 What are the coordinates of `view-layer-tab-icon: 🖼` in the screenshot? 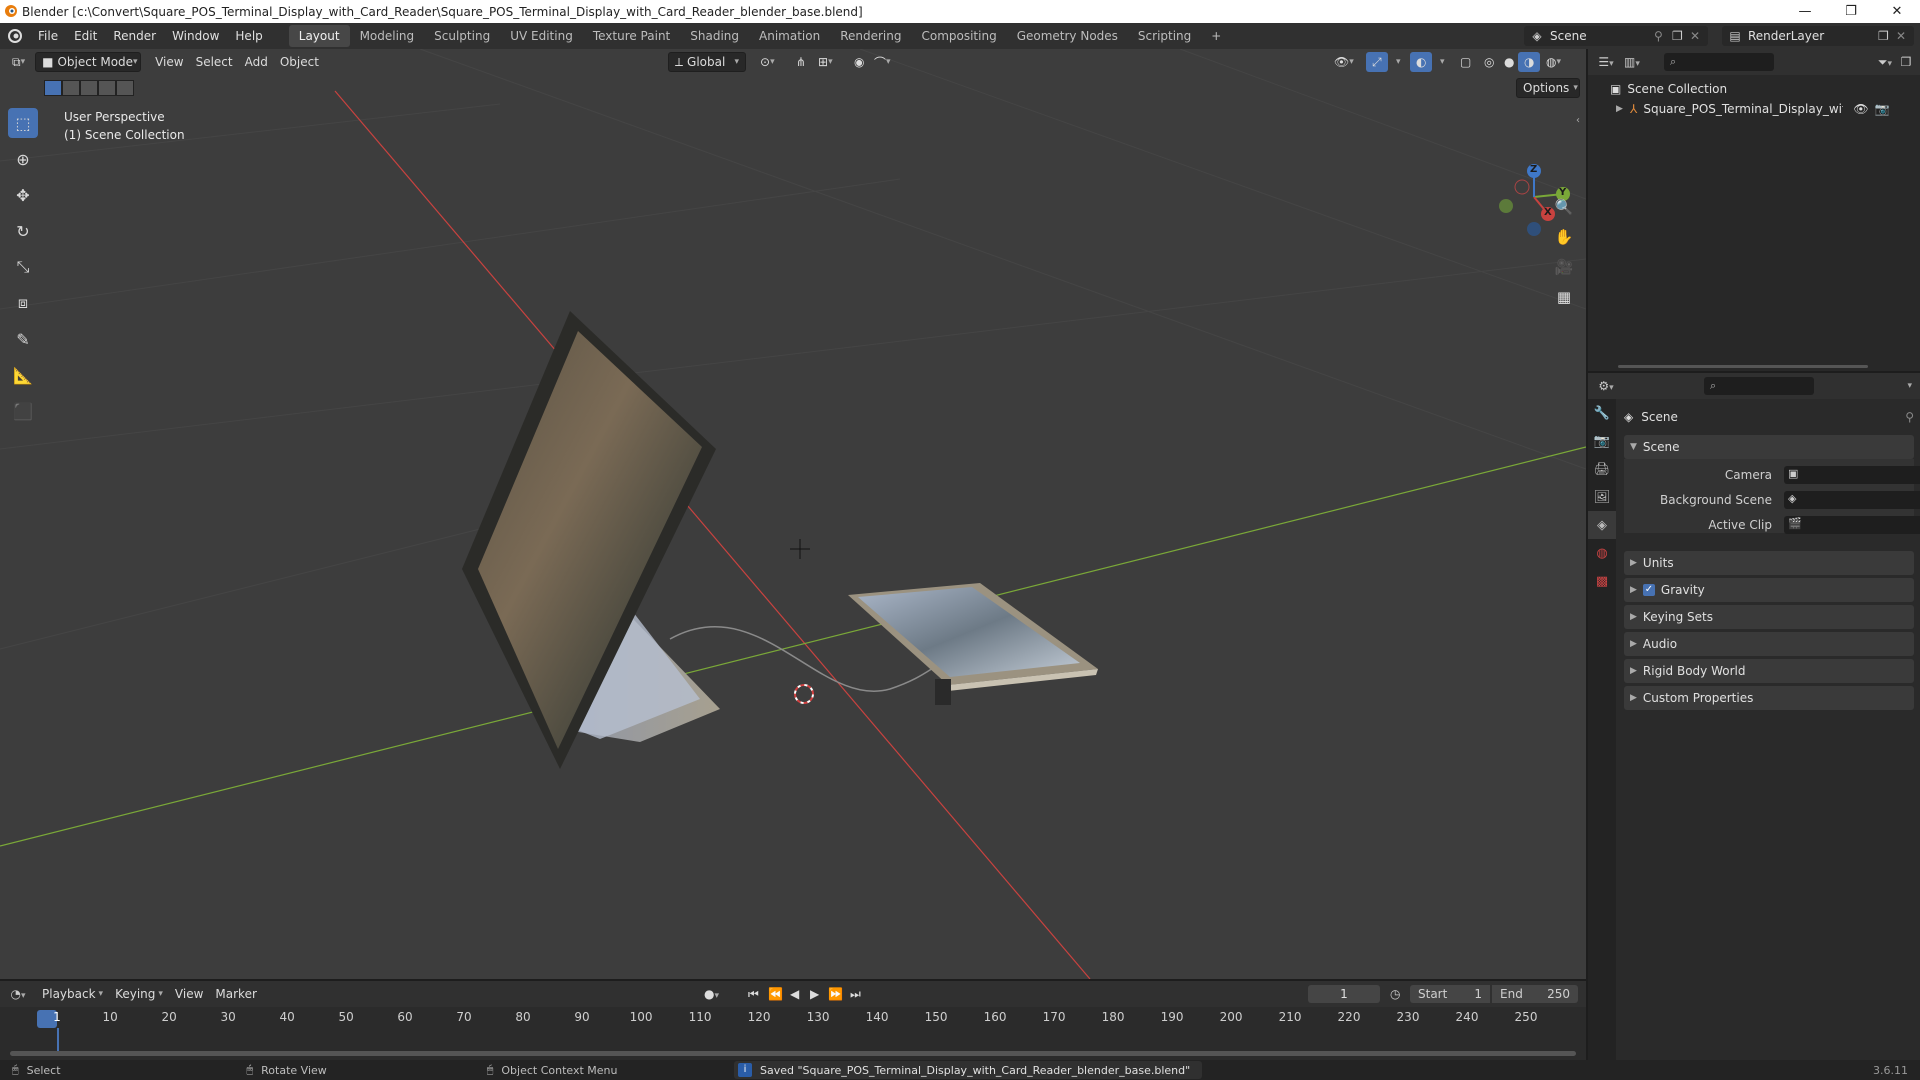 It's located at (1602, 497).